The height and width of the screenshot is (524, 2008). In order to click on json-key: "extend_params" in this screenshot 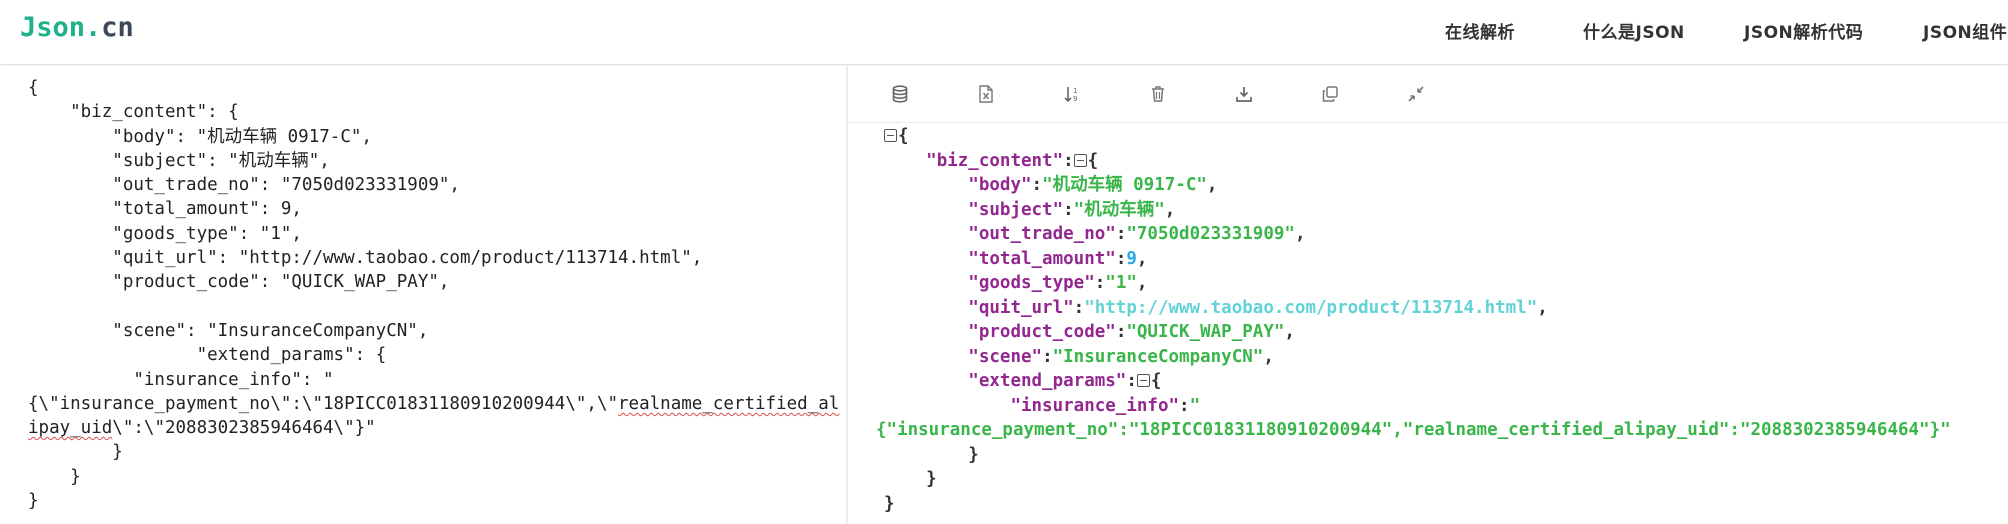, I will do `click(1047, 381)`.